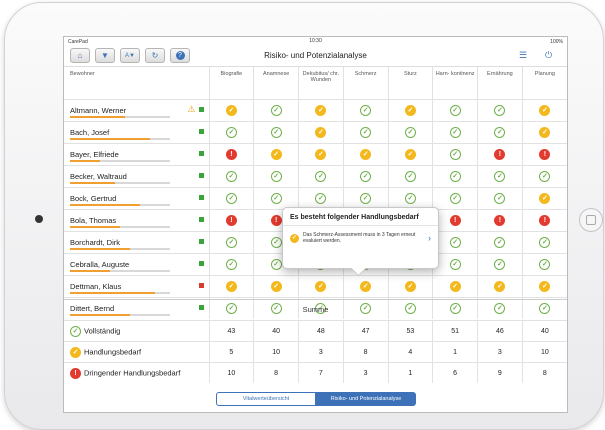 The image size is (605, 430). What do you see at coordinates (136, 242) in the screenshot?
I see `resident-cell: Borchardt, Dirk` at bounding box center [136, 242].